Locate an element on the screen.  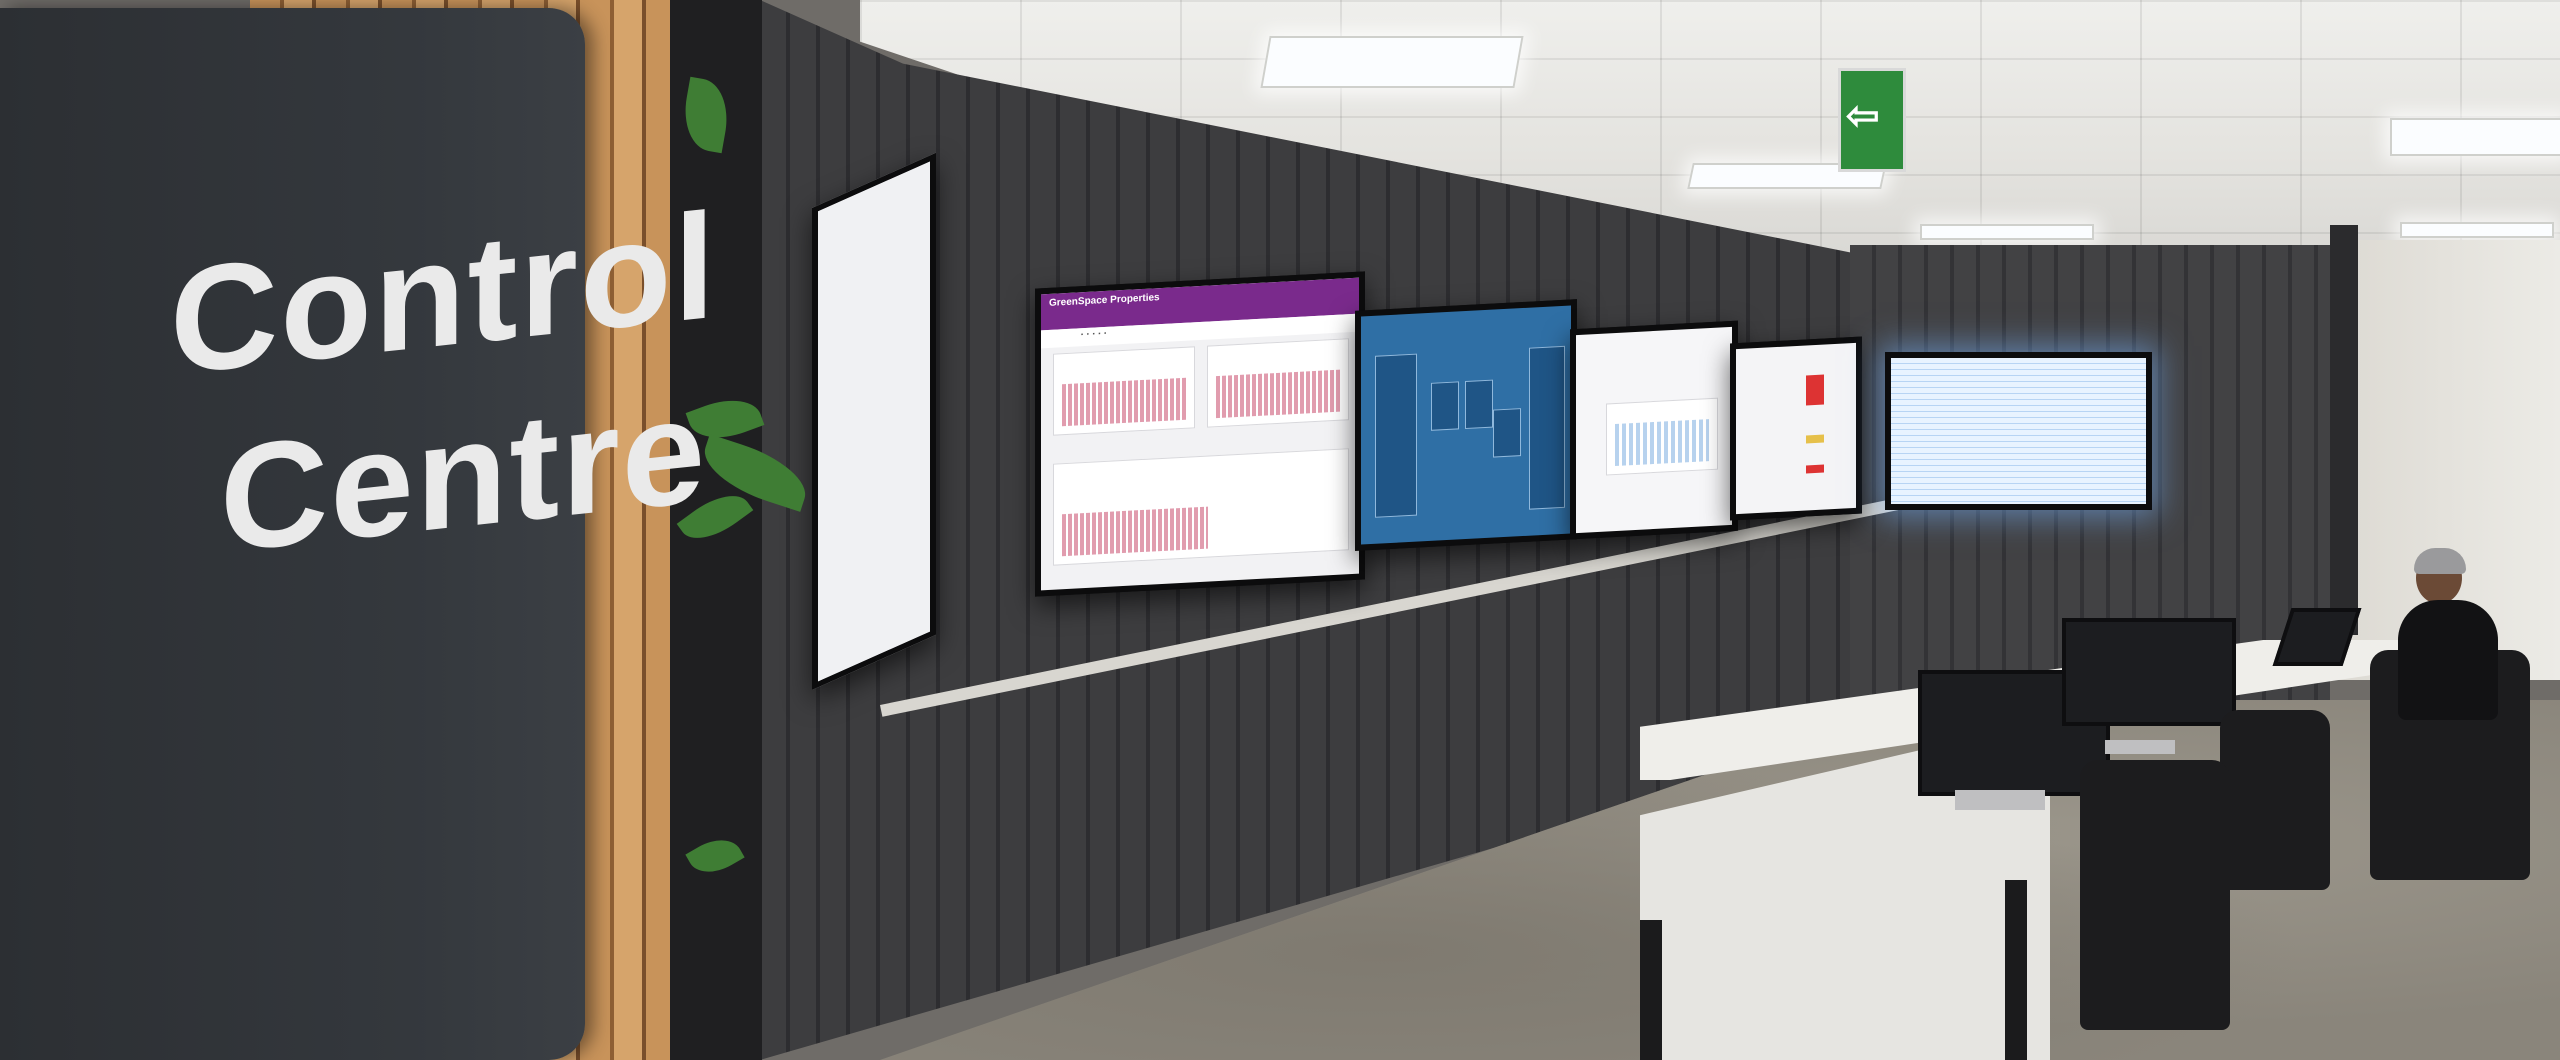
dashboard-screen-blue is located at coordinates (1466, 425).